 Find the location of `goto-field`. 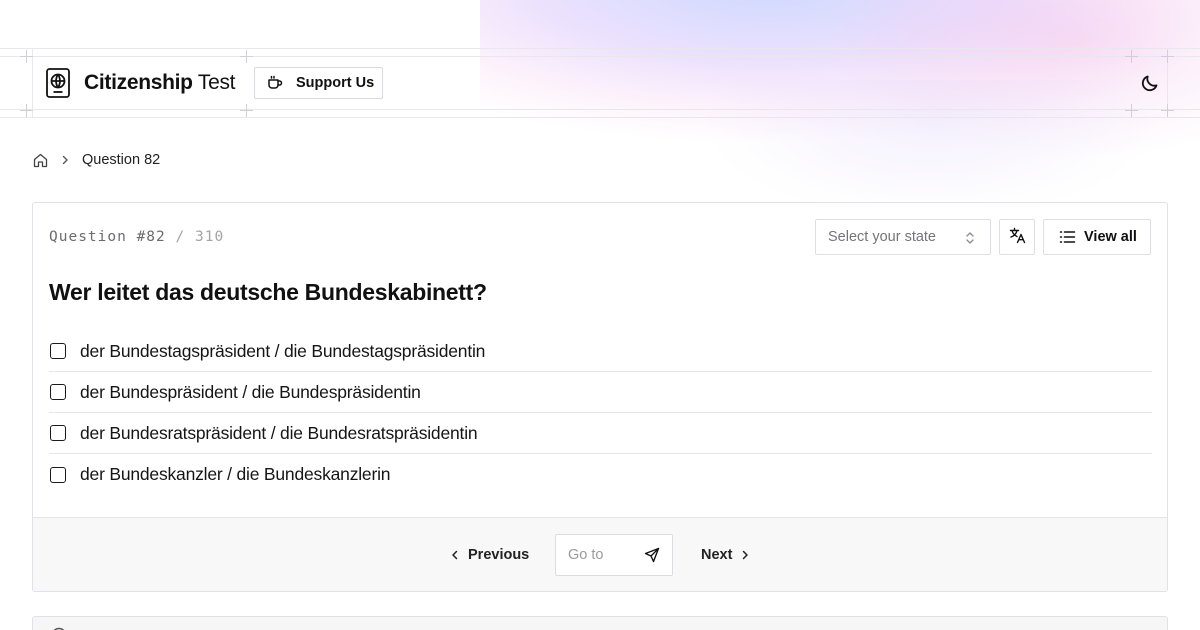

goto-field is located at coordinates (614, 555).